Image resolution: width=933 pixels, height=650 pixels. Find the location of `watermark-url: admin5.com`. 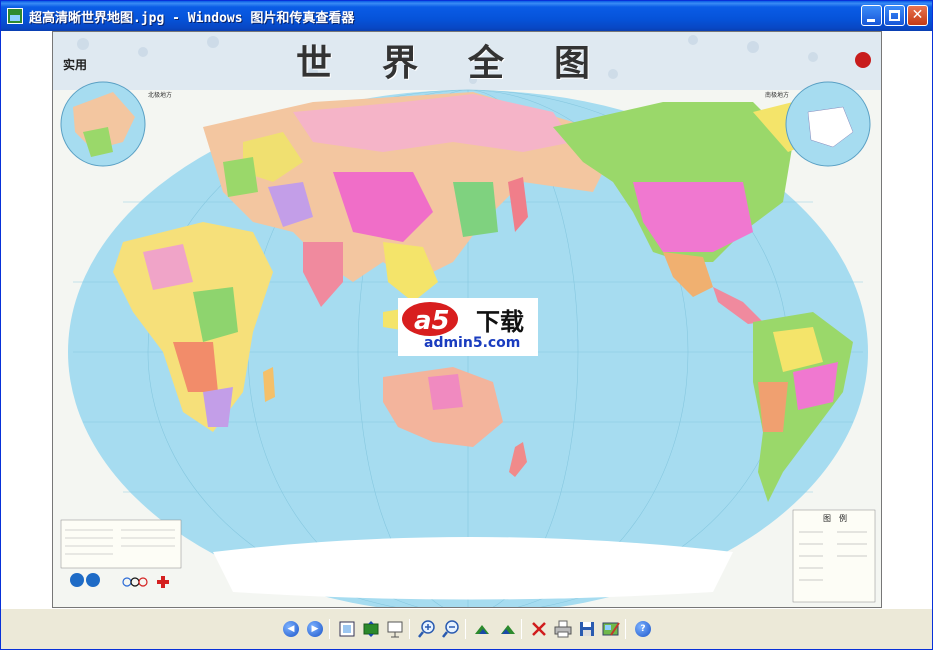

watermark-url: admin5.com is located at coordinates (472, 343).